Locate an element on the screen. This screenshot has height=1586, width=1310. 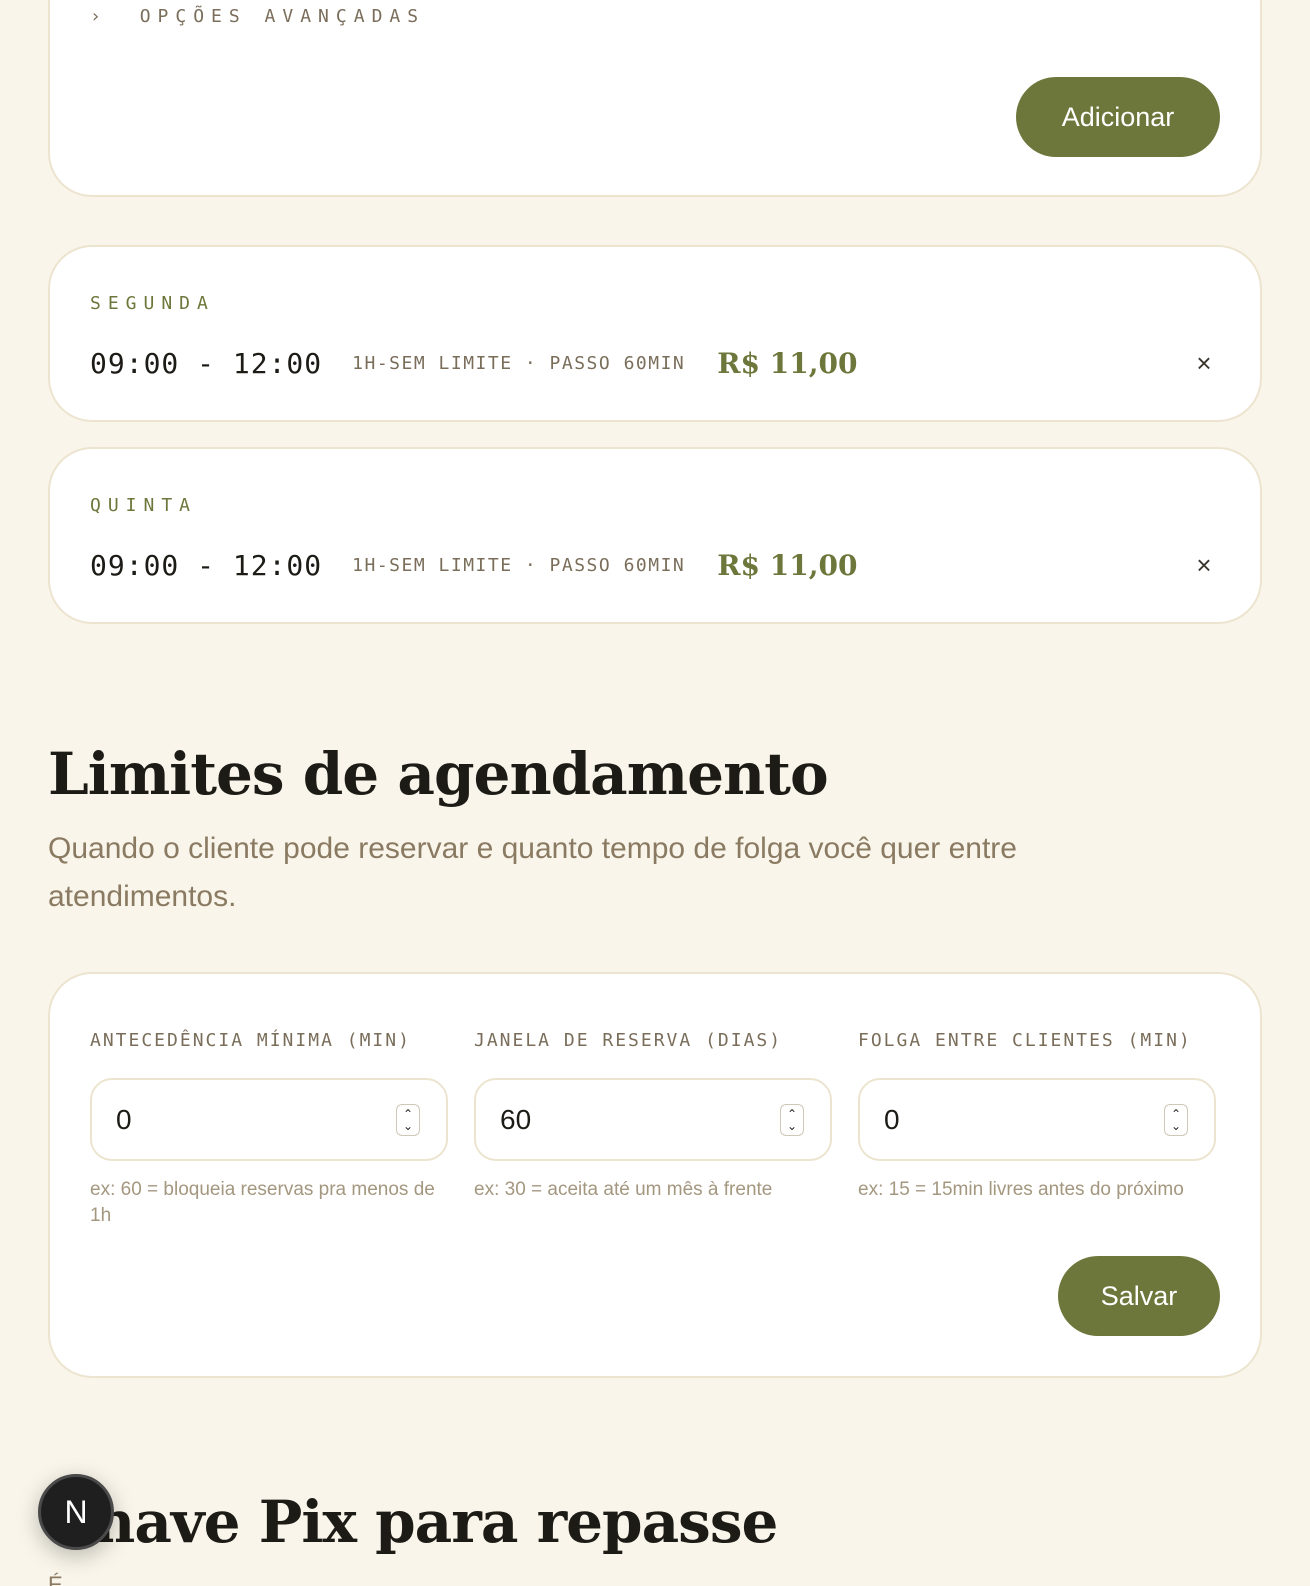
advanced-options-toggle: › Opções avançadas is located at coordinates (257, 16).